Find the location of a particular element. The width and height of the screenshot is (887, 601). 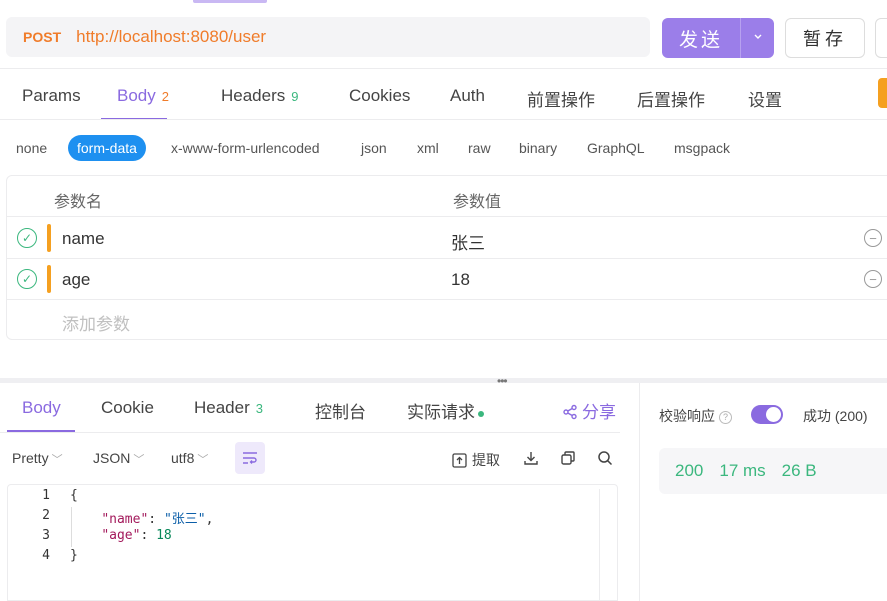

send-button: 发送 is located at coordinates (718, 38).